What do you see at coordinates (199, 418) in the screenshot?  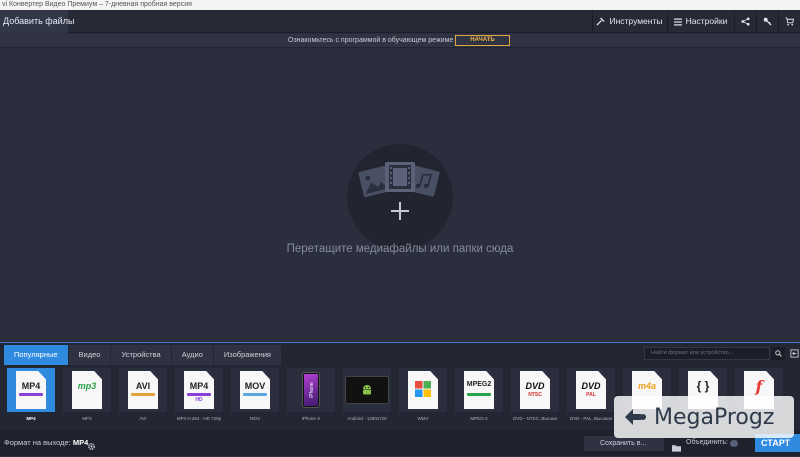 I see `format-label: MP4 H.264 - HD 720p` at bounding box center [199, 418].